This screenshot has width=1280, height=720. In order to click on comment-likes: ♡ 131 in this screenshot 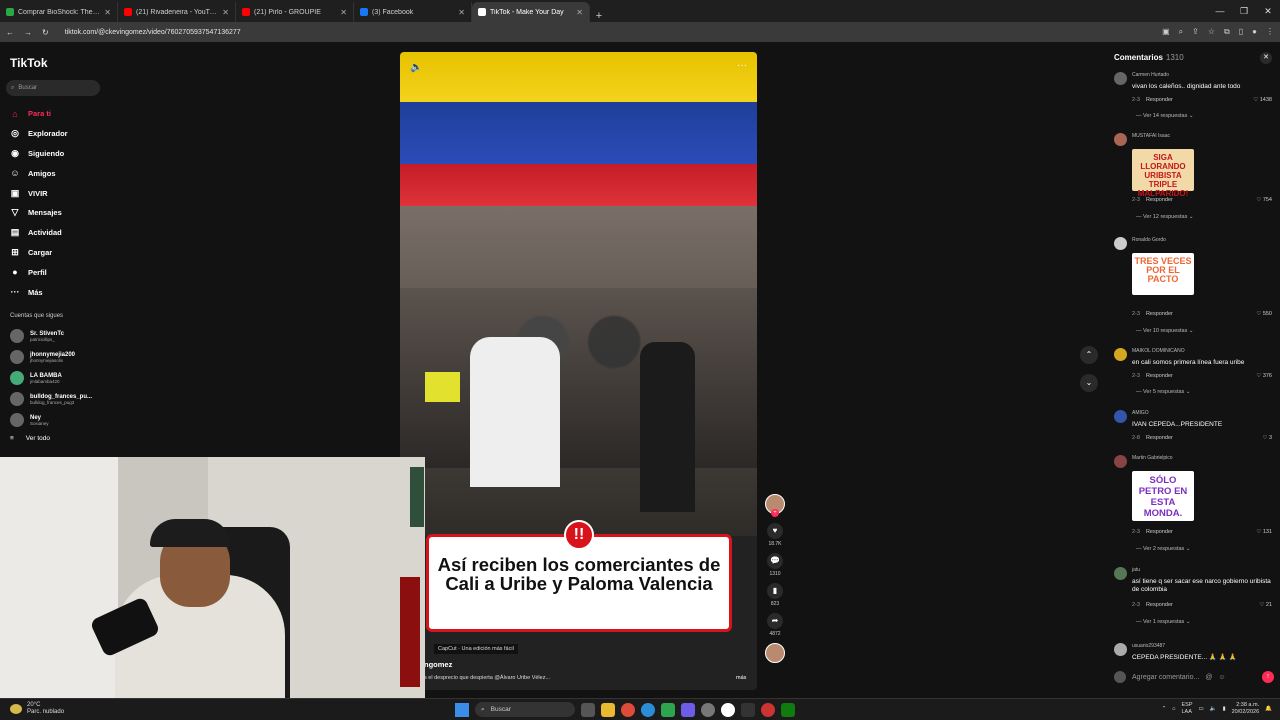, I will do `click(1264, 532)`.